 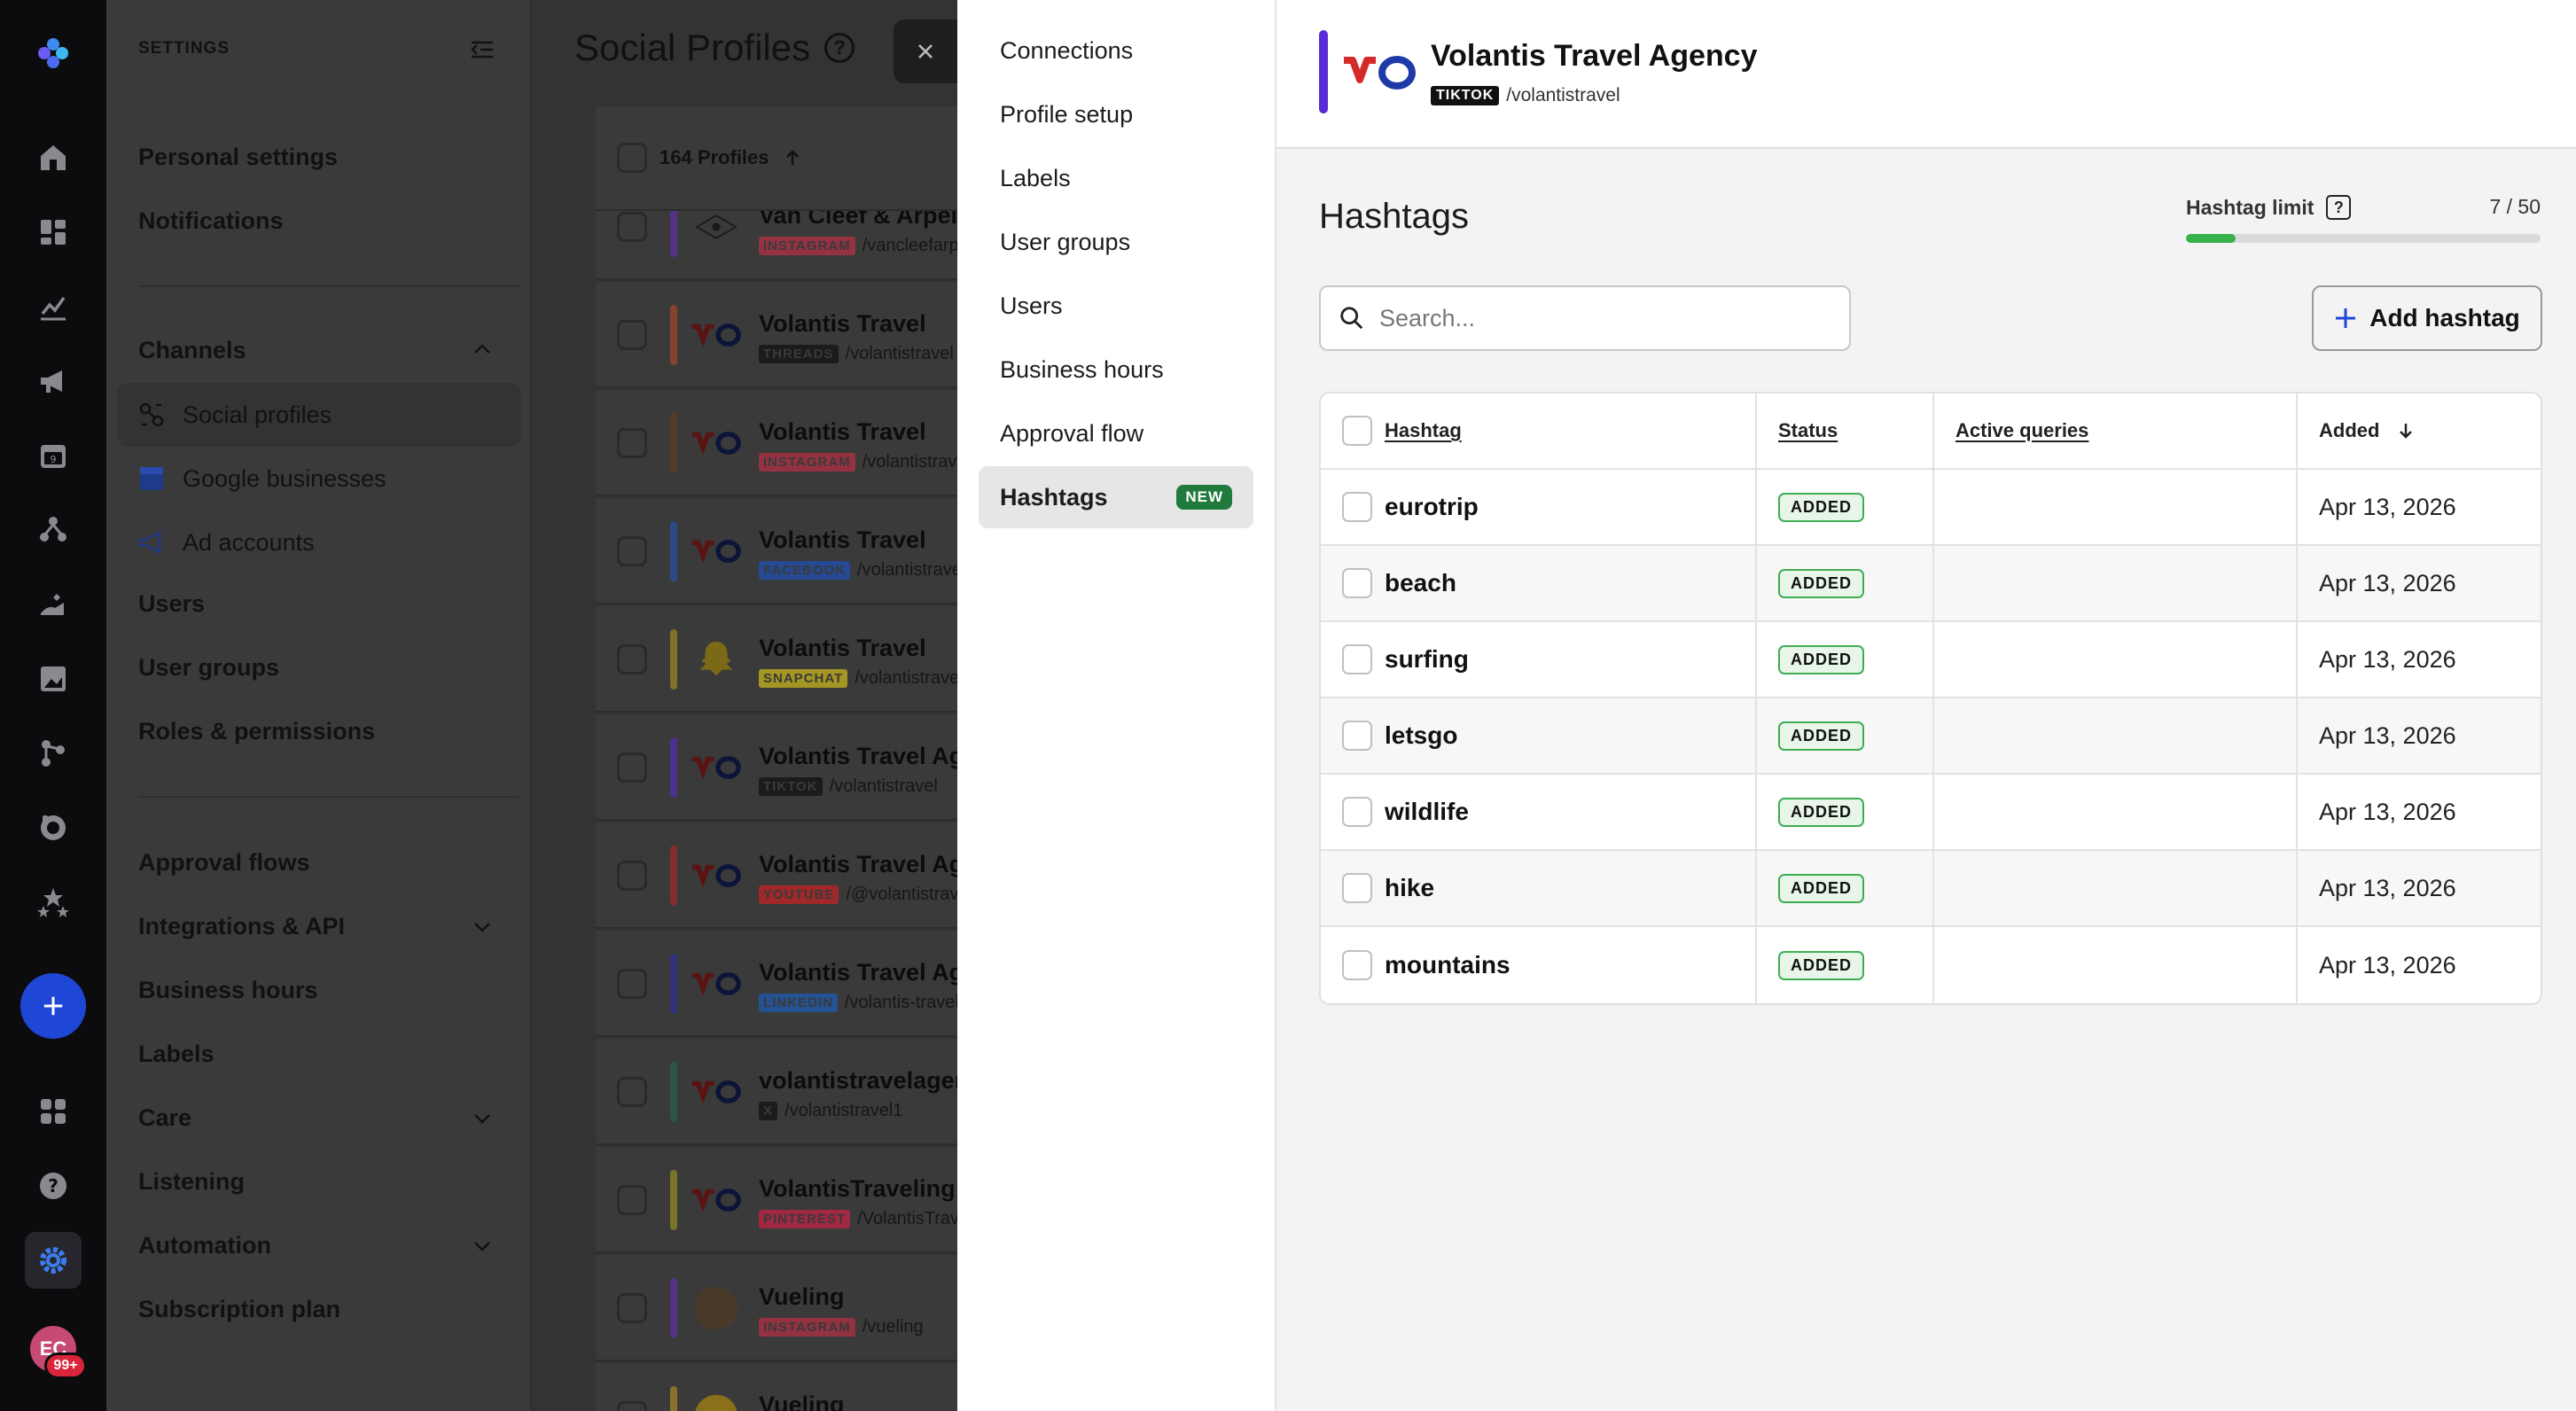 I want to click on table-row: letsgo ADDED Apr 13, 2026, so click(x=1931, y=736).